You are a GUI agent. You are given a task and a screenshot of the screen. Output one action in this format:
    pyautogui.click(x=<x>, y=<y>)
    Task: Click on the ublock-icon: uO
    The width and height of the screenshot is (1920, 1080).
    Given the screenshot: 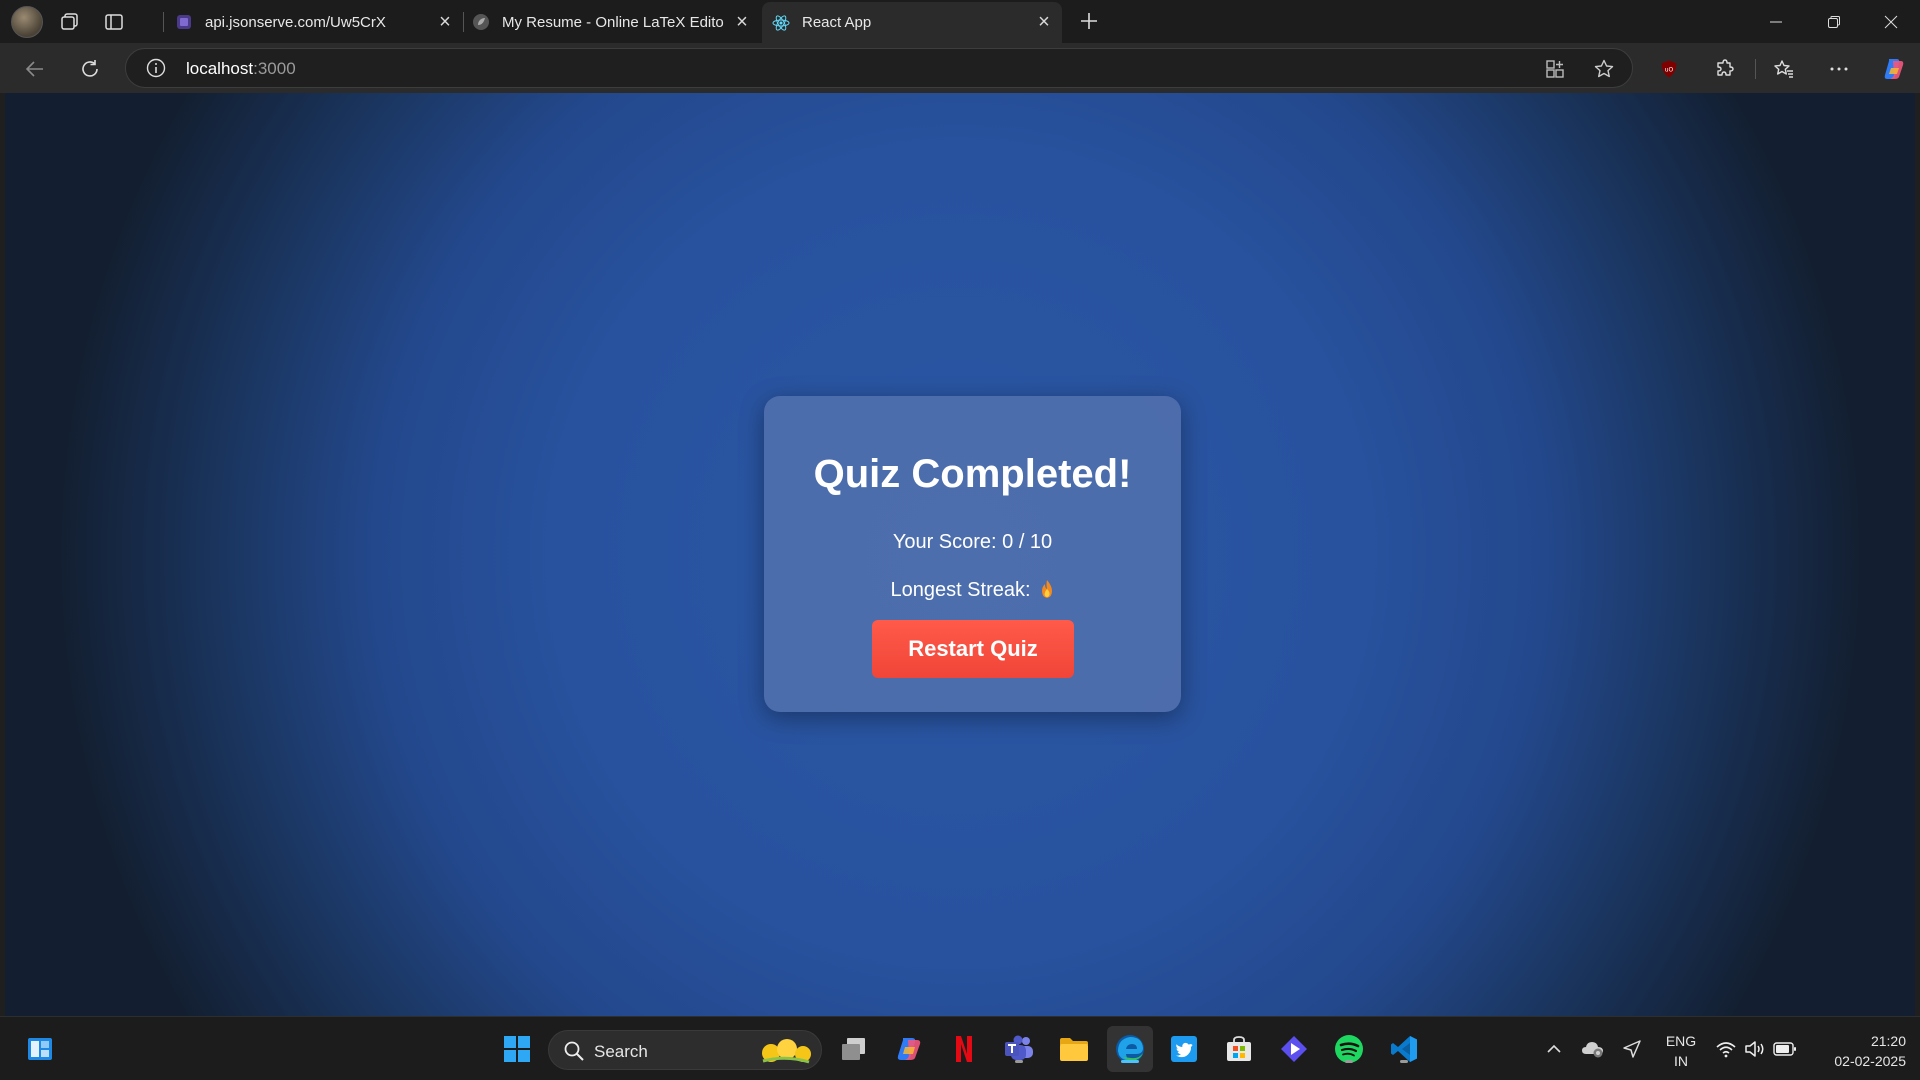 What is the action you would take?
    pyautogui.click(x=1669, y=69)
    